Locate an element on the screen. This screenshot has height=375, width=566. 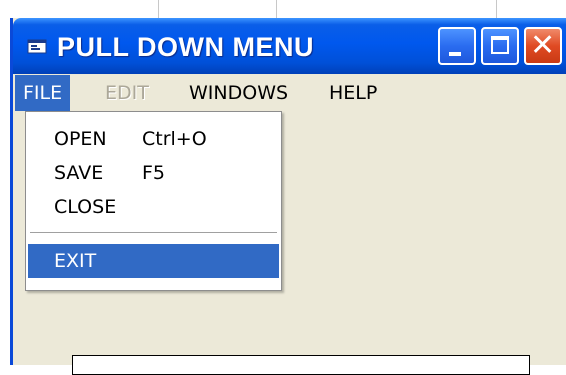
menu-help: HELP is located at coordinates (353, 93).